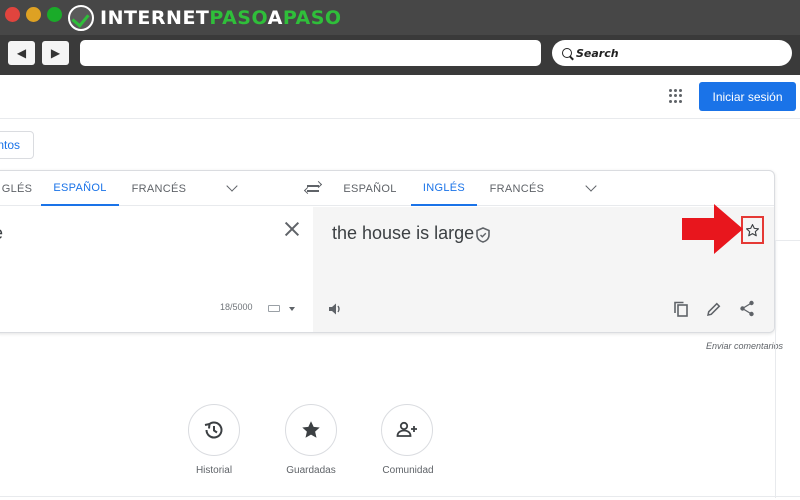 Image resolution: width=800 pixels, height=500 pixels. Describe the element at coordinates (483, 235) in the screenshot. I see `verified-shield-icon` at that location.